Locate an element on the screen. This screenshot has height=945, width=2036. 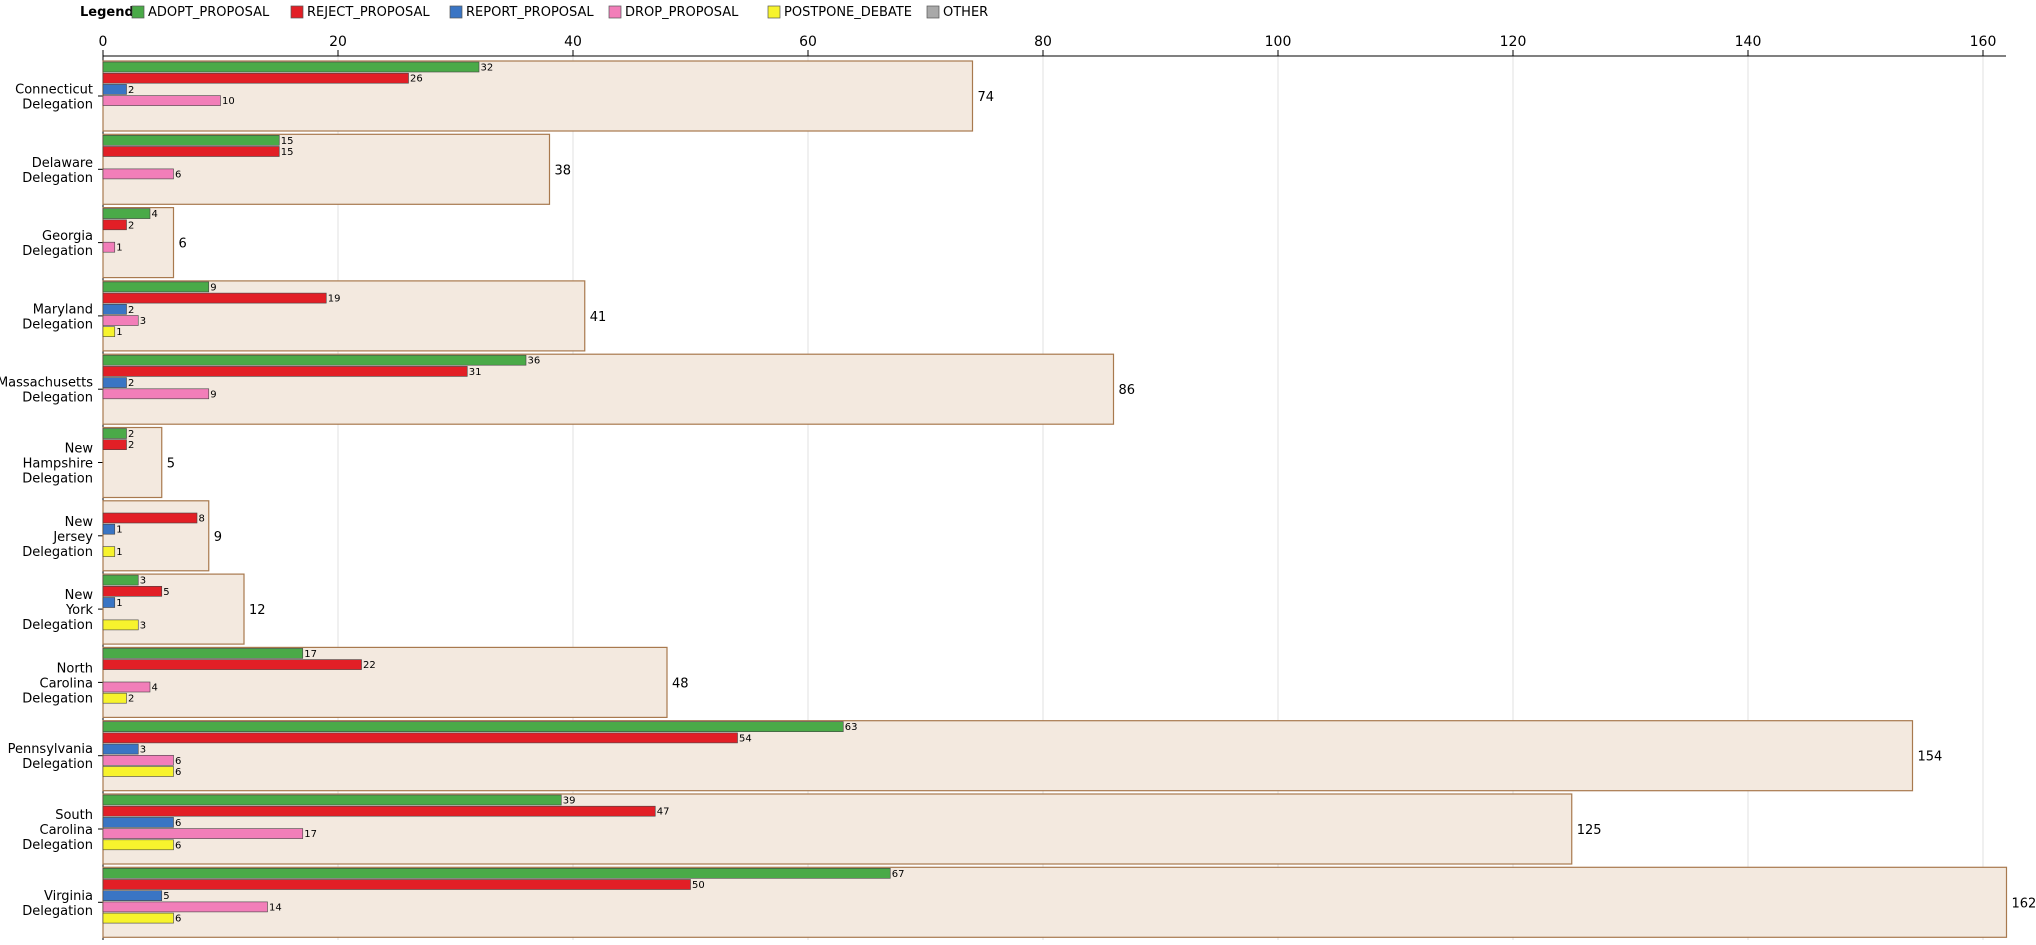
bar-label-pennsylvania-delegation-postpone-debate: 6 is located at coordinates (178, 772).